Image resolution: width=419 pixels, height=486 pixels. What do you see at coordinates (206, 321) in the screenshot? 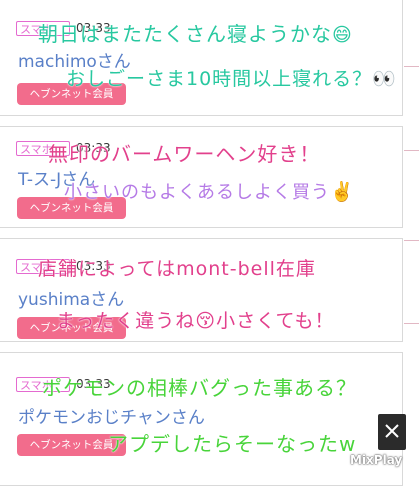
I see `kissing-face-emoji: 😚` at bounding box center [206, 321].